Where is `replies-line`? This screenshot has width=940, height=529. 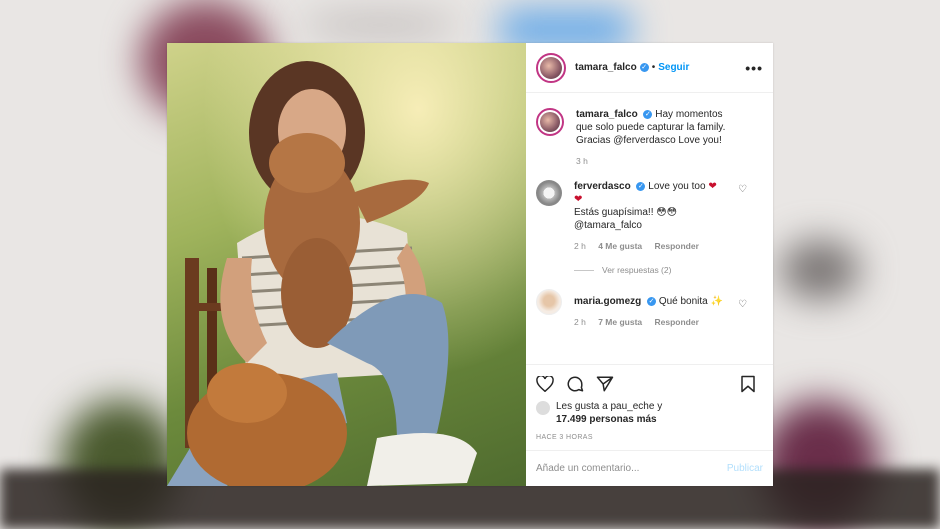
replies-line is located at coordinates (584, 270).